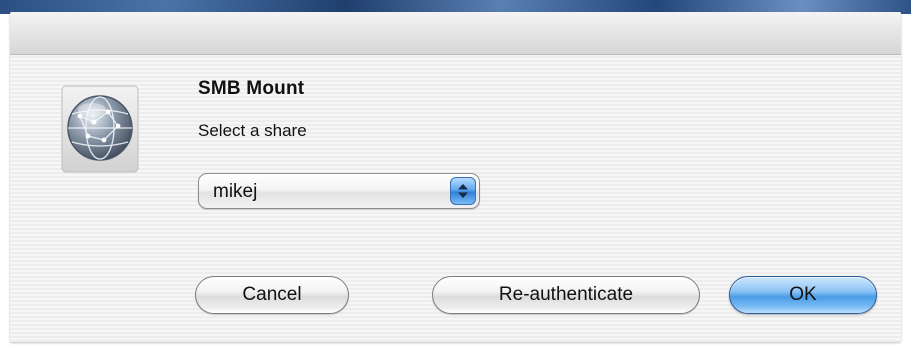 This screenshot has width=911, height=351. I want to click on ok-button: OK, so click(803, 295).